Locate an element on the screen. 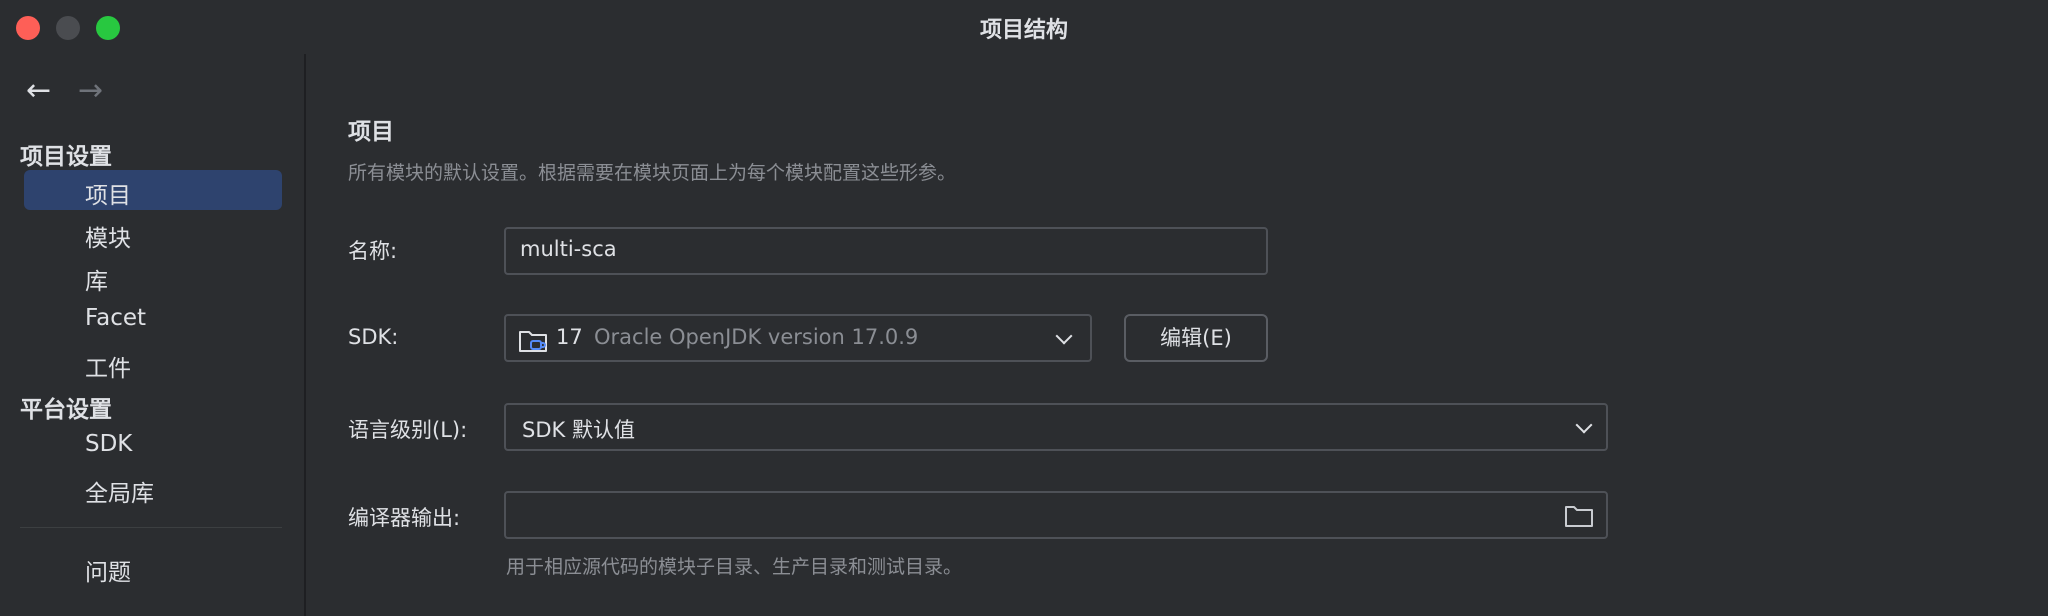 The width and height of the screenshot is (2048, 616). page-description: 所有模块的默认设置。根据需要在模块页面上为每个模块配置这些形参。 is located at coordinates (652, 173).